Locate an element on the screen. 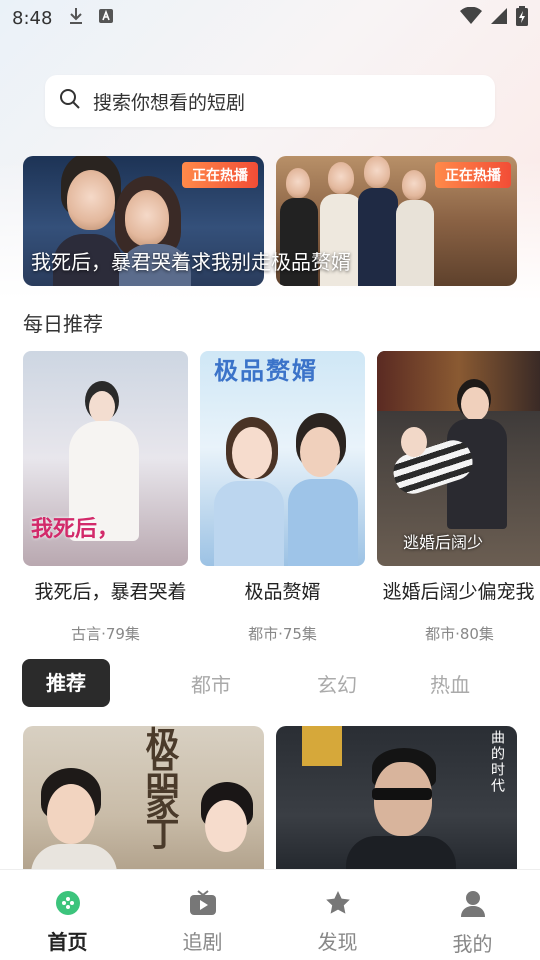 Image resolution: width=540 pixels, height=960 pixels. search-icon is located at coordinates (70, 101).